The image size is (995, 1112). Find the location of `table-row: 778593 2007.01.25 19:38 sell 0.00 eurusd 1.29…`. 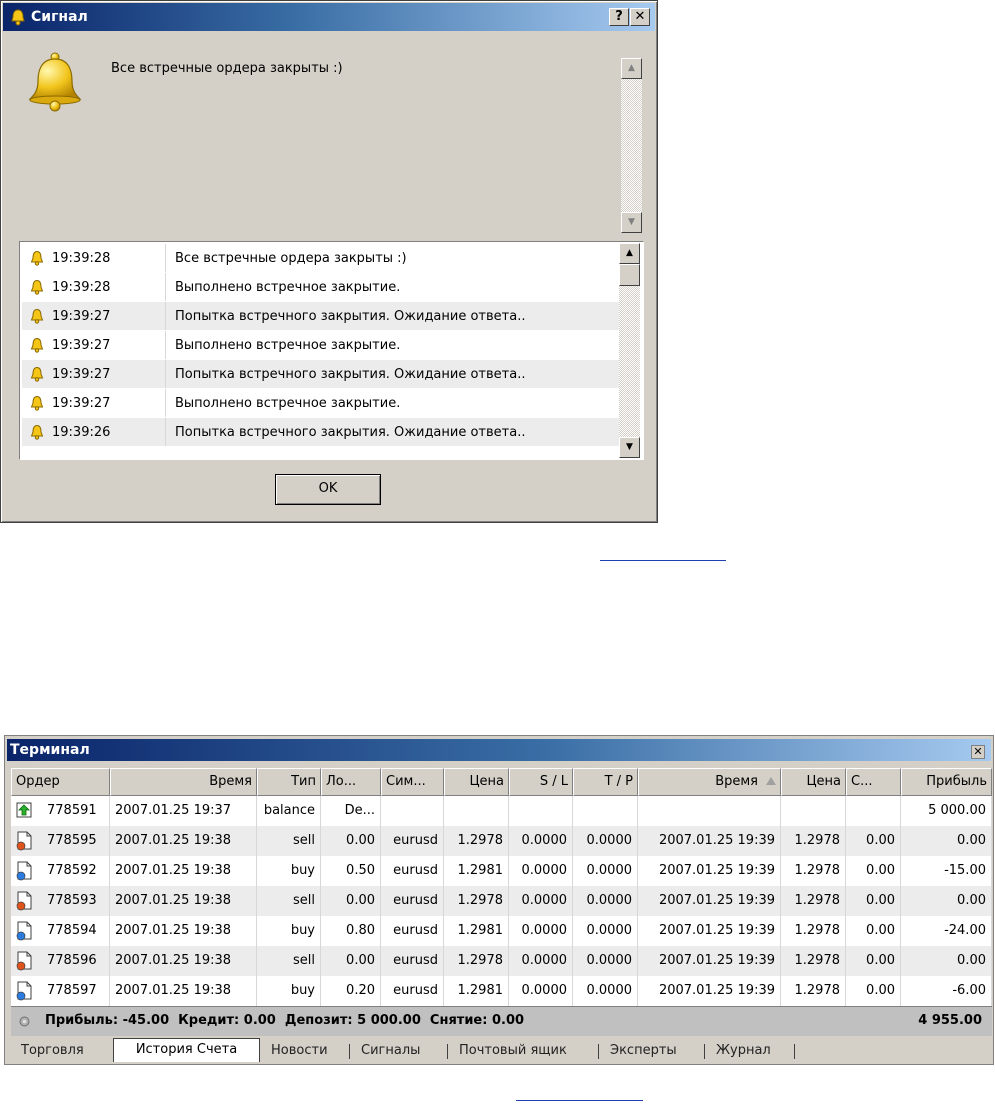

table-row: 778593 2007.01.25 19:38 sell 0.00 eurusd 1.29… is located at coordinates (501, 901).